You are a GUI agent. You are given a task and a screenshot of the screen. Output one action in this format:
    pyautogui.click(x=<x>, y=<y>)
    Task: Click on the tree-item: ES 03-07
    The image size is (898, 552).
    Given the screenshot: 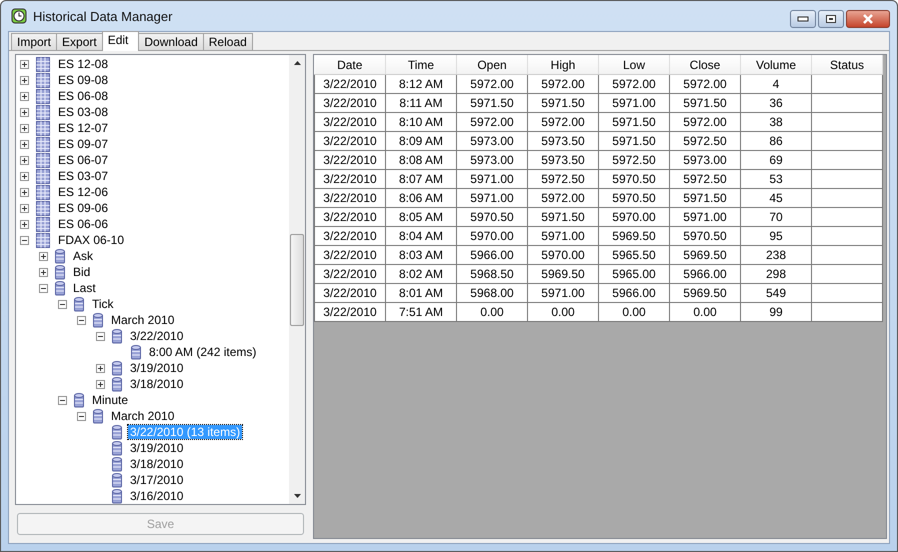 What is the action you would take?
    pyautogui.click(x=83, y=176)
    